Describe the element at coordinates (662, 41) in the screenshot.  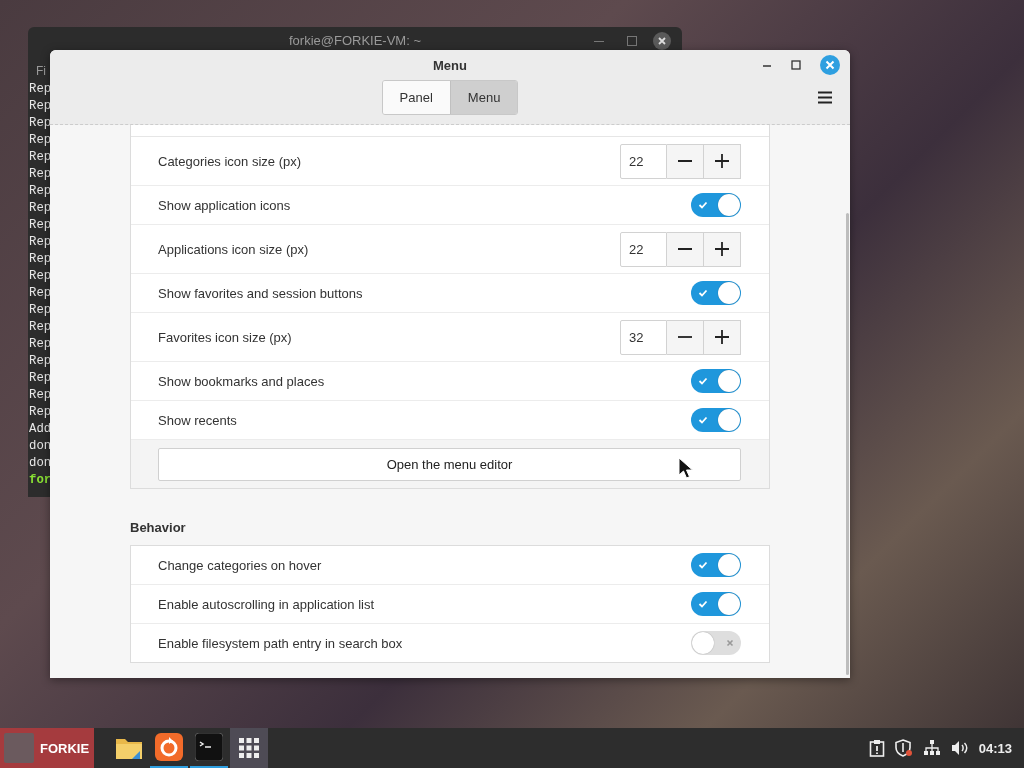
I see `close-icon` at that location.